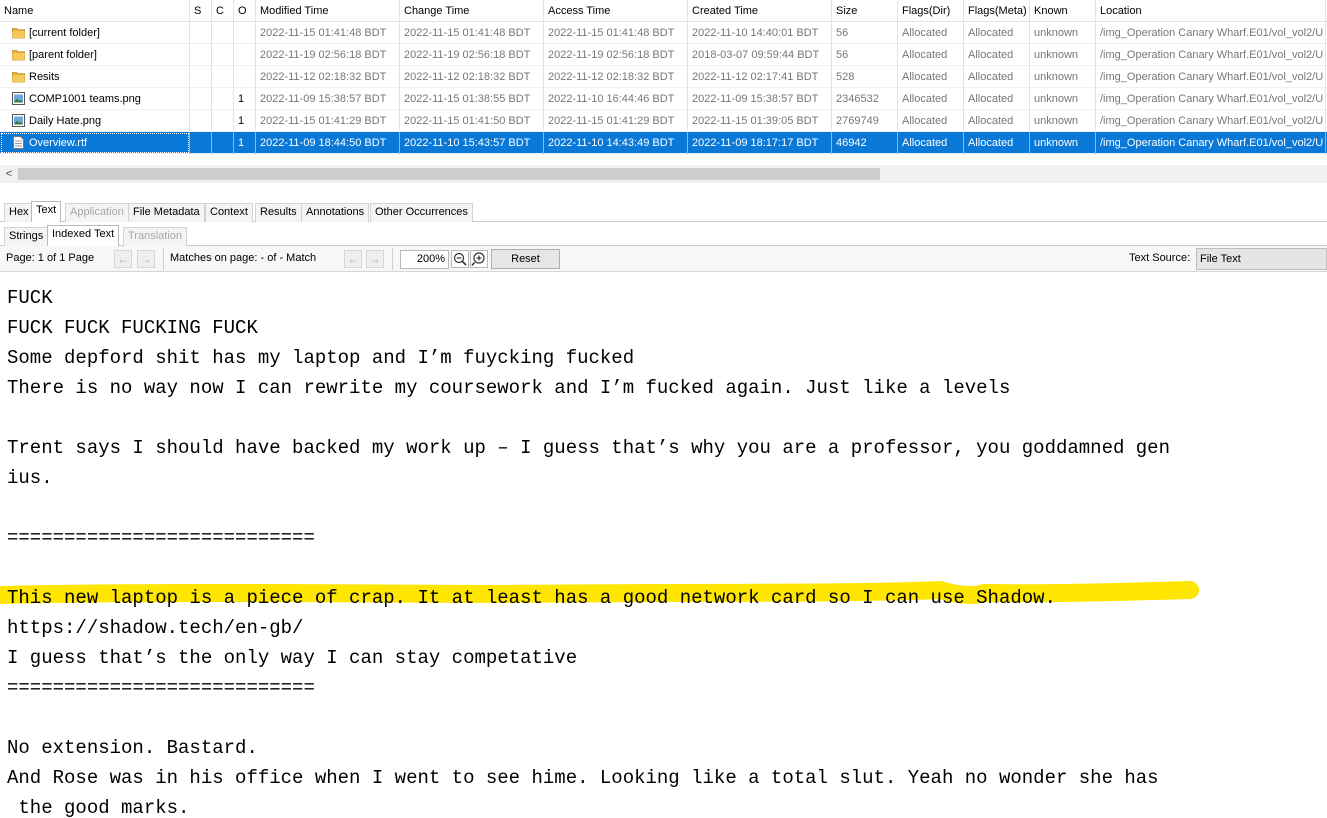  I want to click on tab-text: Text, so click(46, 211).